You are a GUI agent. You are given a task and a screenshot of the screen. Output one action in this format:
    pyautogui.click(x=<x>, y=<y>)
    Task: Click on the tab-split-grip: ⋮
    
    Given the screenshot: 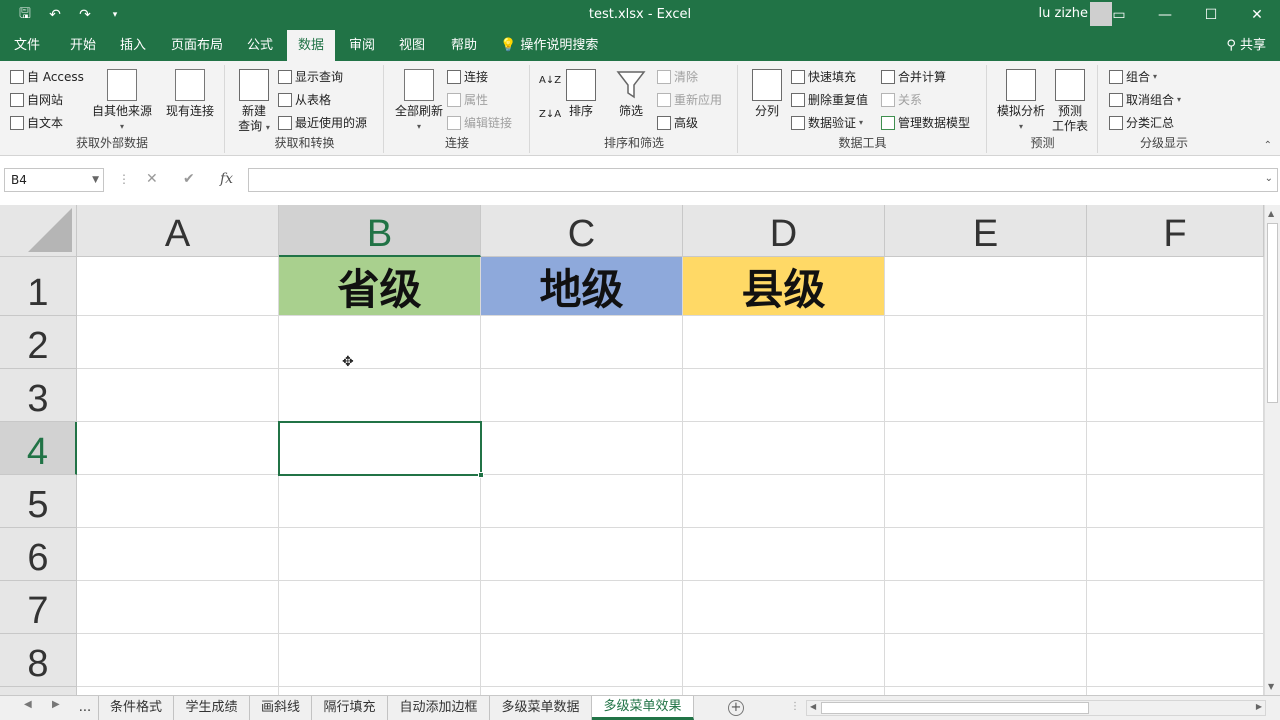 What is the action you would take?
    pyautogui.click(x=795, y=706)
    